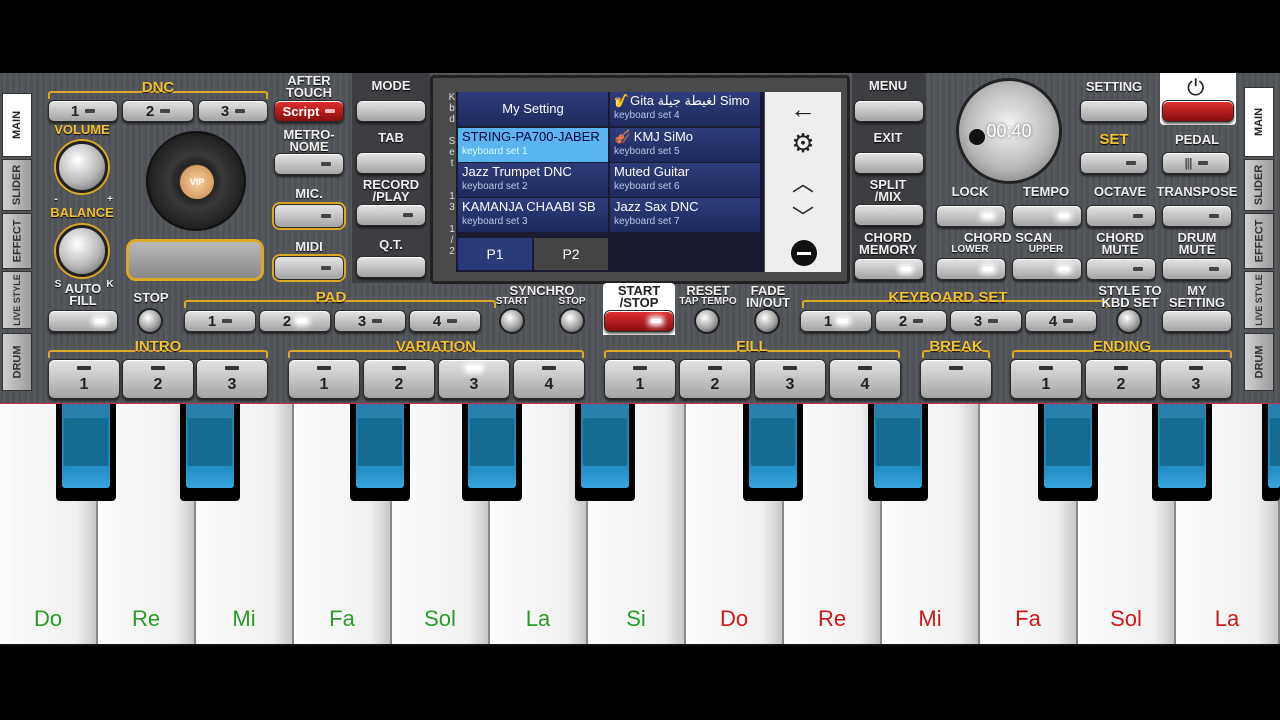 The height and width of the screenshot is (720, 1280). Describe the element at coordinates (295, 321) in the screenshot. I see `pad-button-2: 2` at that location.